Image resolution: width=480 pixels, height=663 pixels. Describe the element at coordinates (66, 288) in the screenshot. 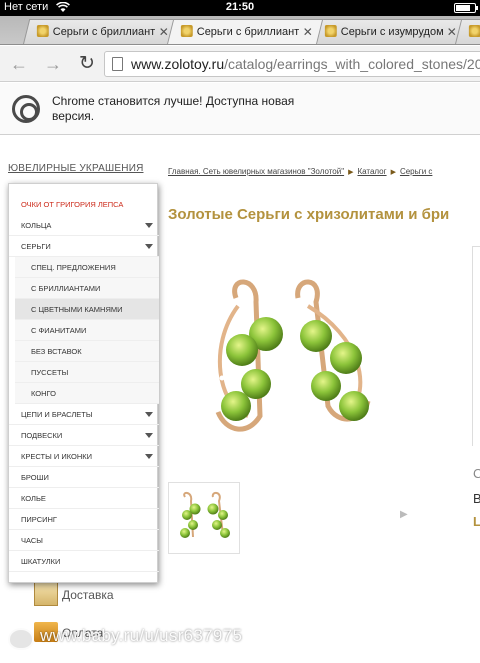

I see `menu-item-label: С бриллиантами` at that location.